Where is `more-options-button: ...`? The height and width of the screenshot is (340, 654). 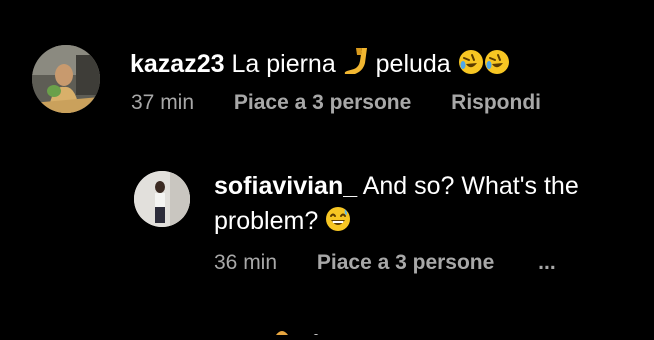 more-options-button: ... is located at coordinates (547, 262).